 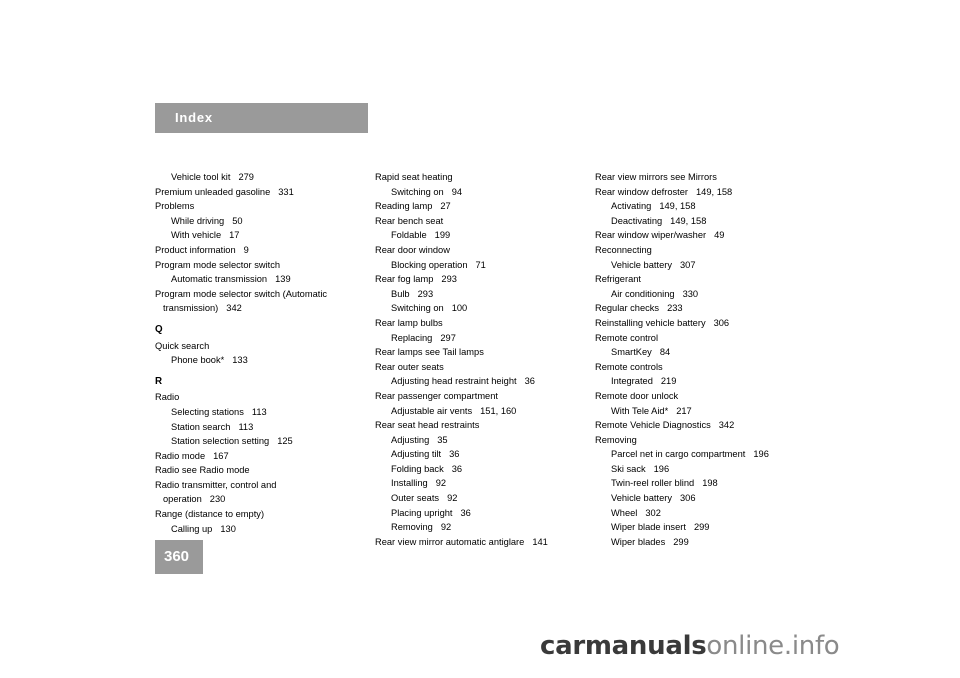 I want to click on index-entry-page: 293, so click(x=425, y=293).